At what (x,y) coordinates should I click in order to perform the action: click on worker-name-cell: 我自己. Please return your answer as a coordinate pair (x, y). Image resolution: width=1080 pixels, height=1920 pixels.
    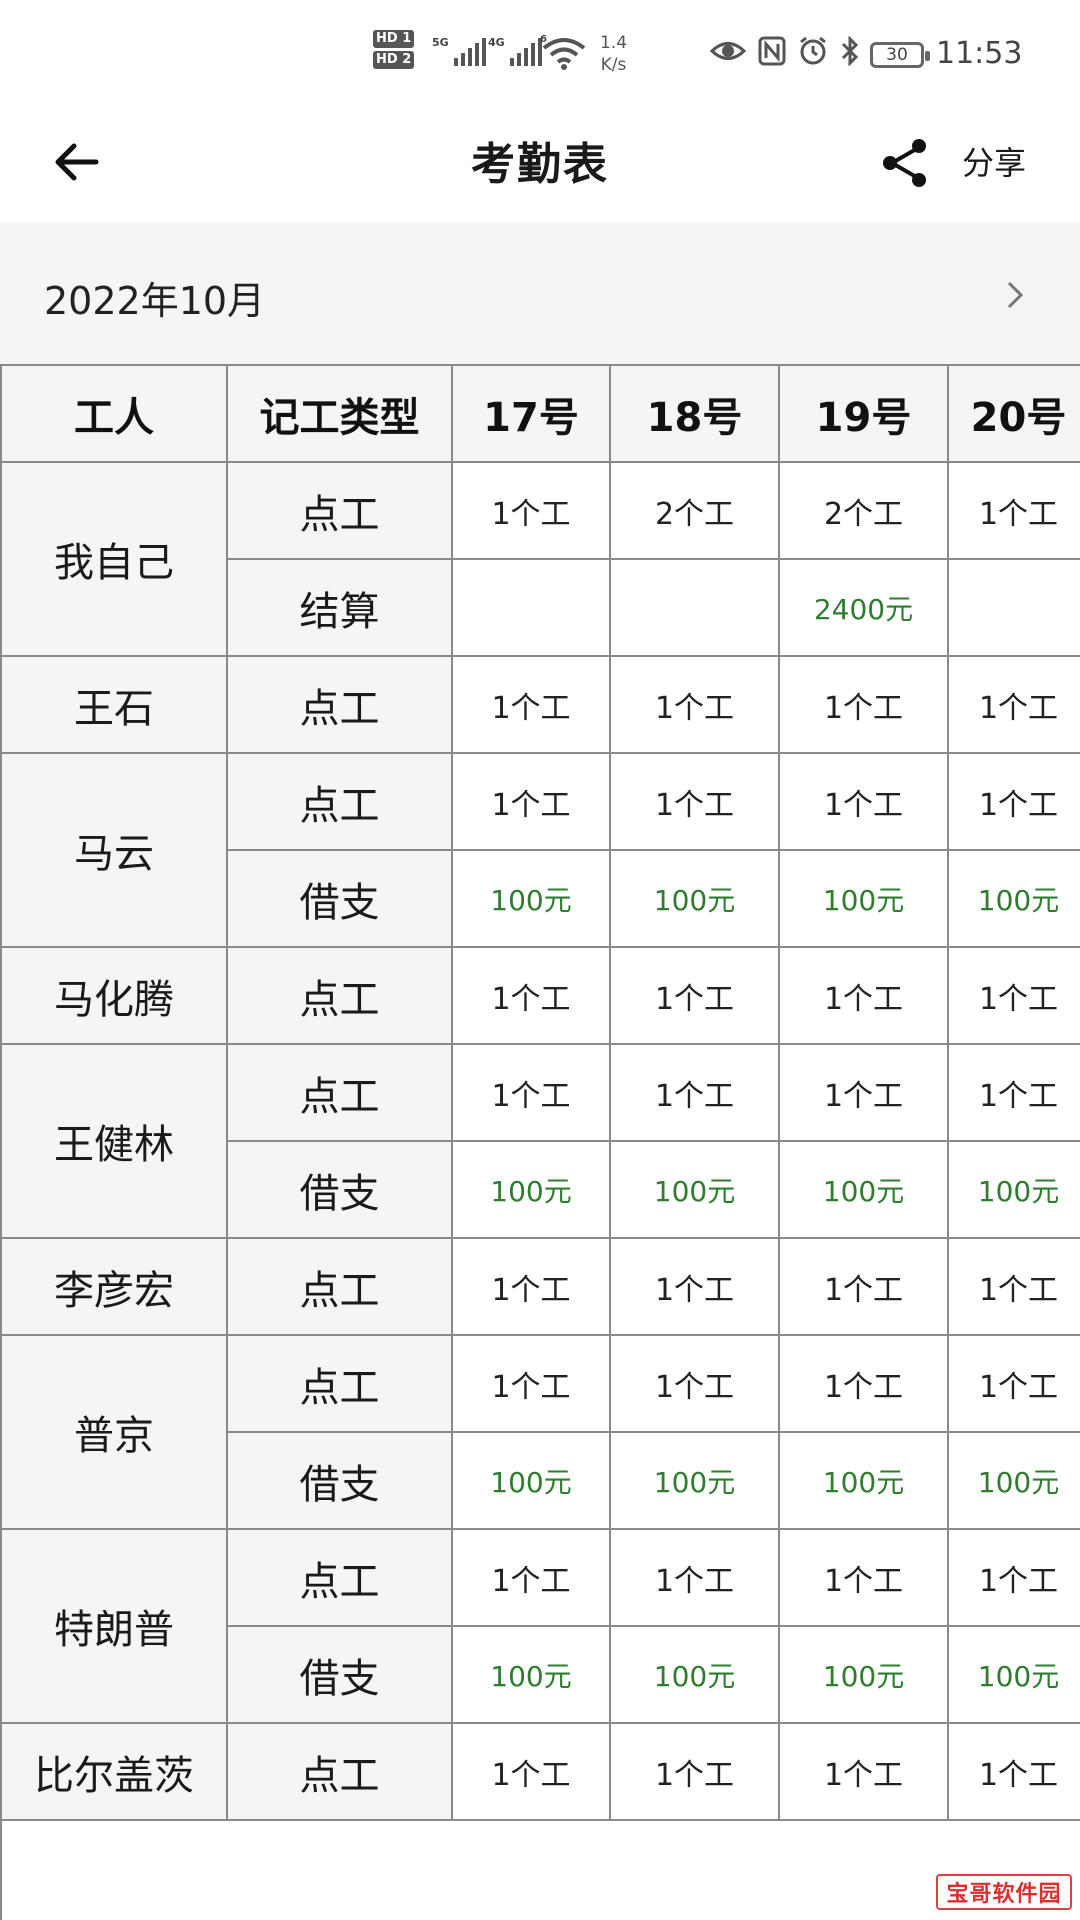
    Looking at the image, I should click on (114, 559).